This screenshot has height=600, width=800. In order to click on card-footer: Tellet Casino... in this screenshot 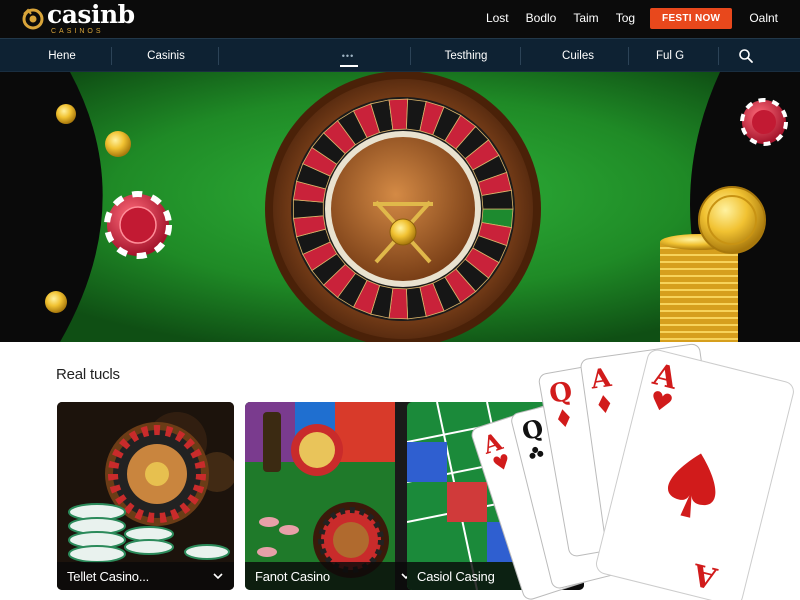, I will do `click(145, 576)`.